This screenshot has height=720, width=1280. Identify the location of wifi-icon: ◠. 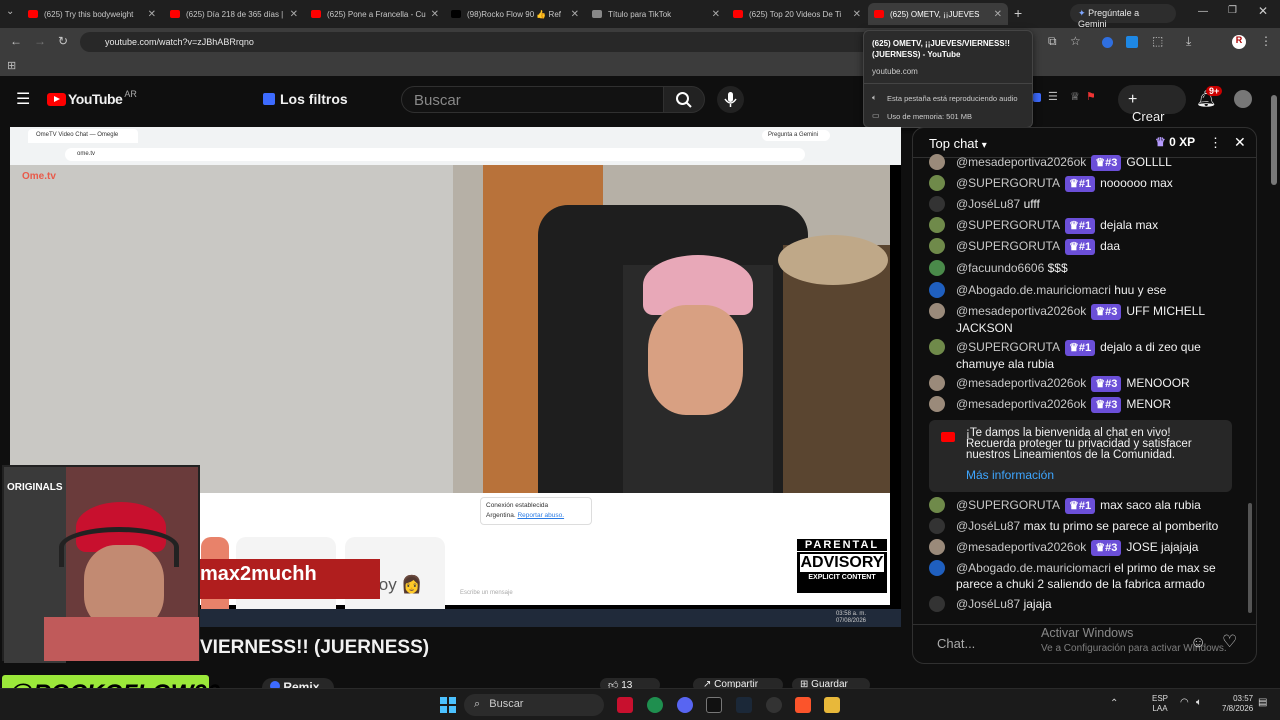
(1184, 702).